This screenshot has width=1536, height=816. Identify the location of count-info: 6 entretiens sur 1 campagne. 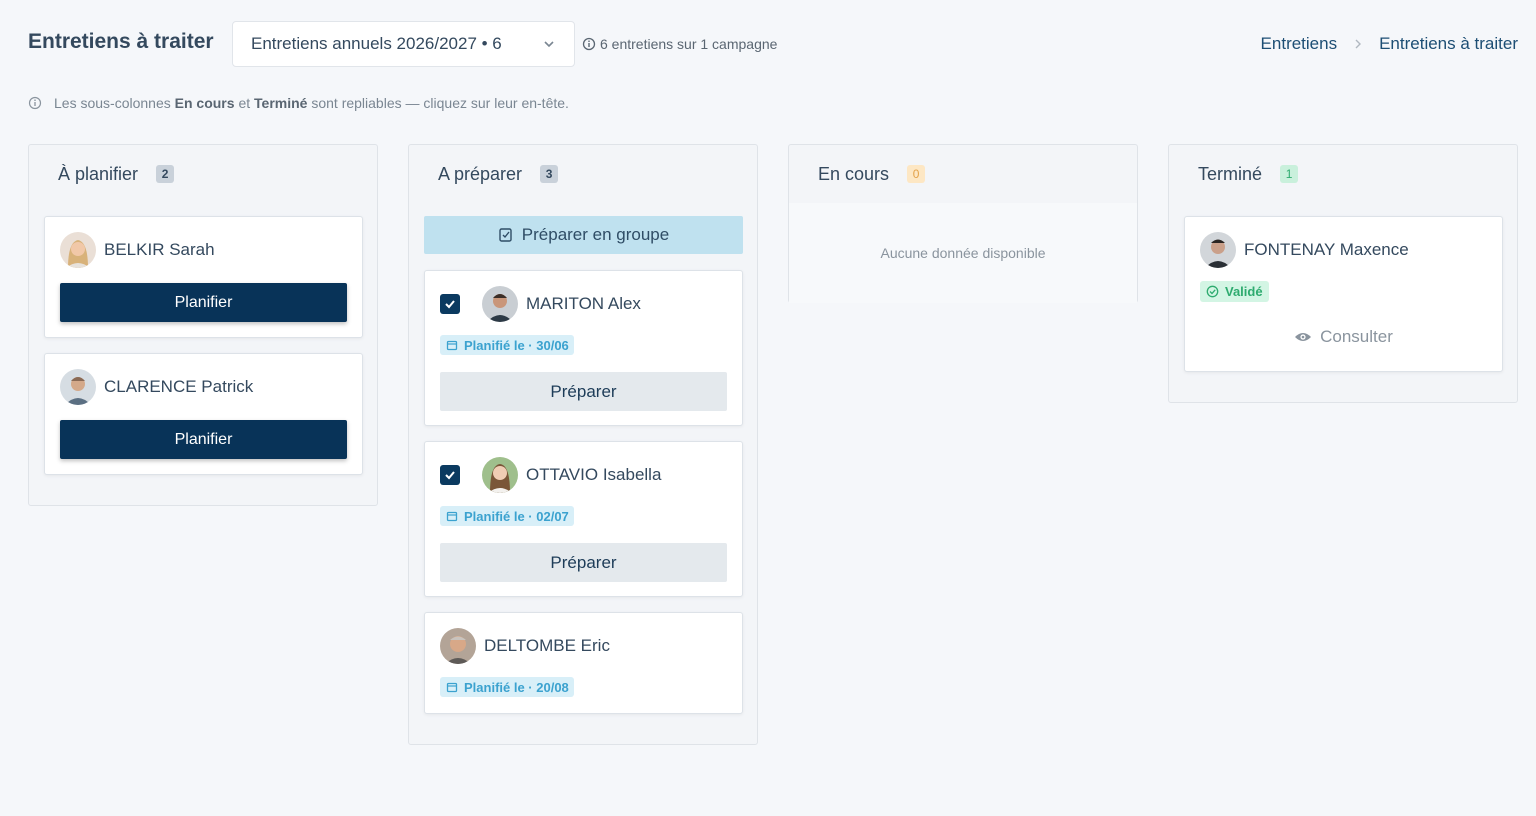
(679, 44).